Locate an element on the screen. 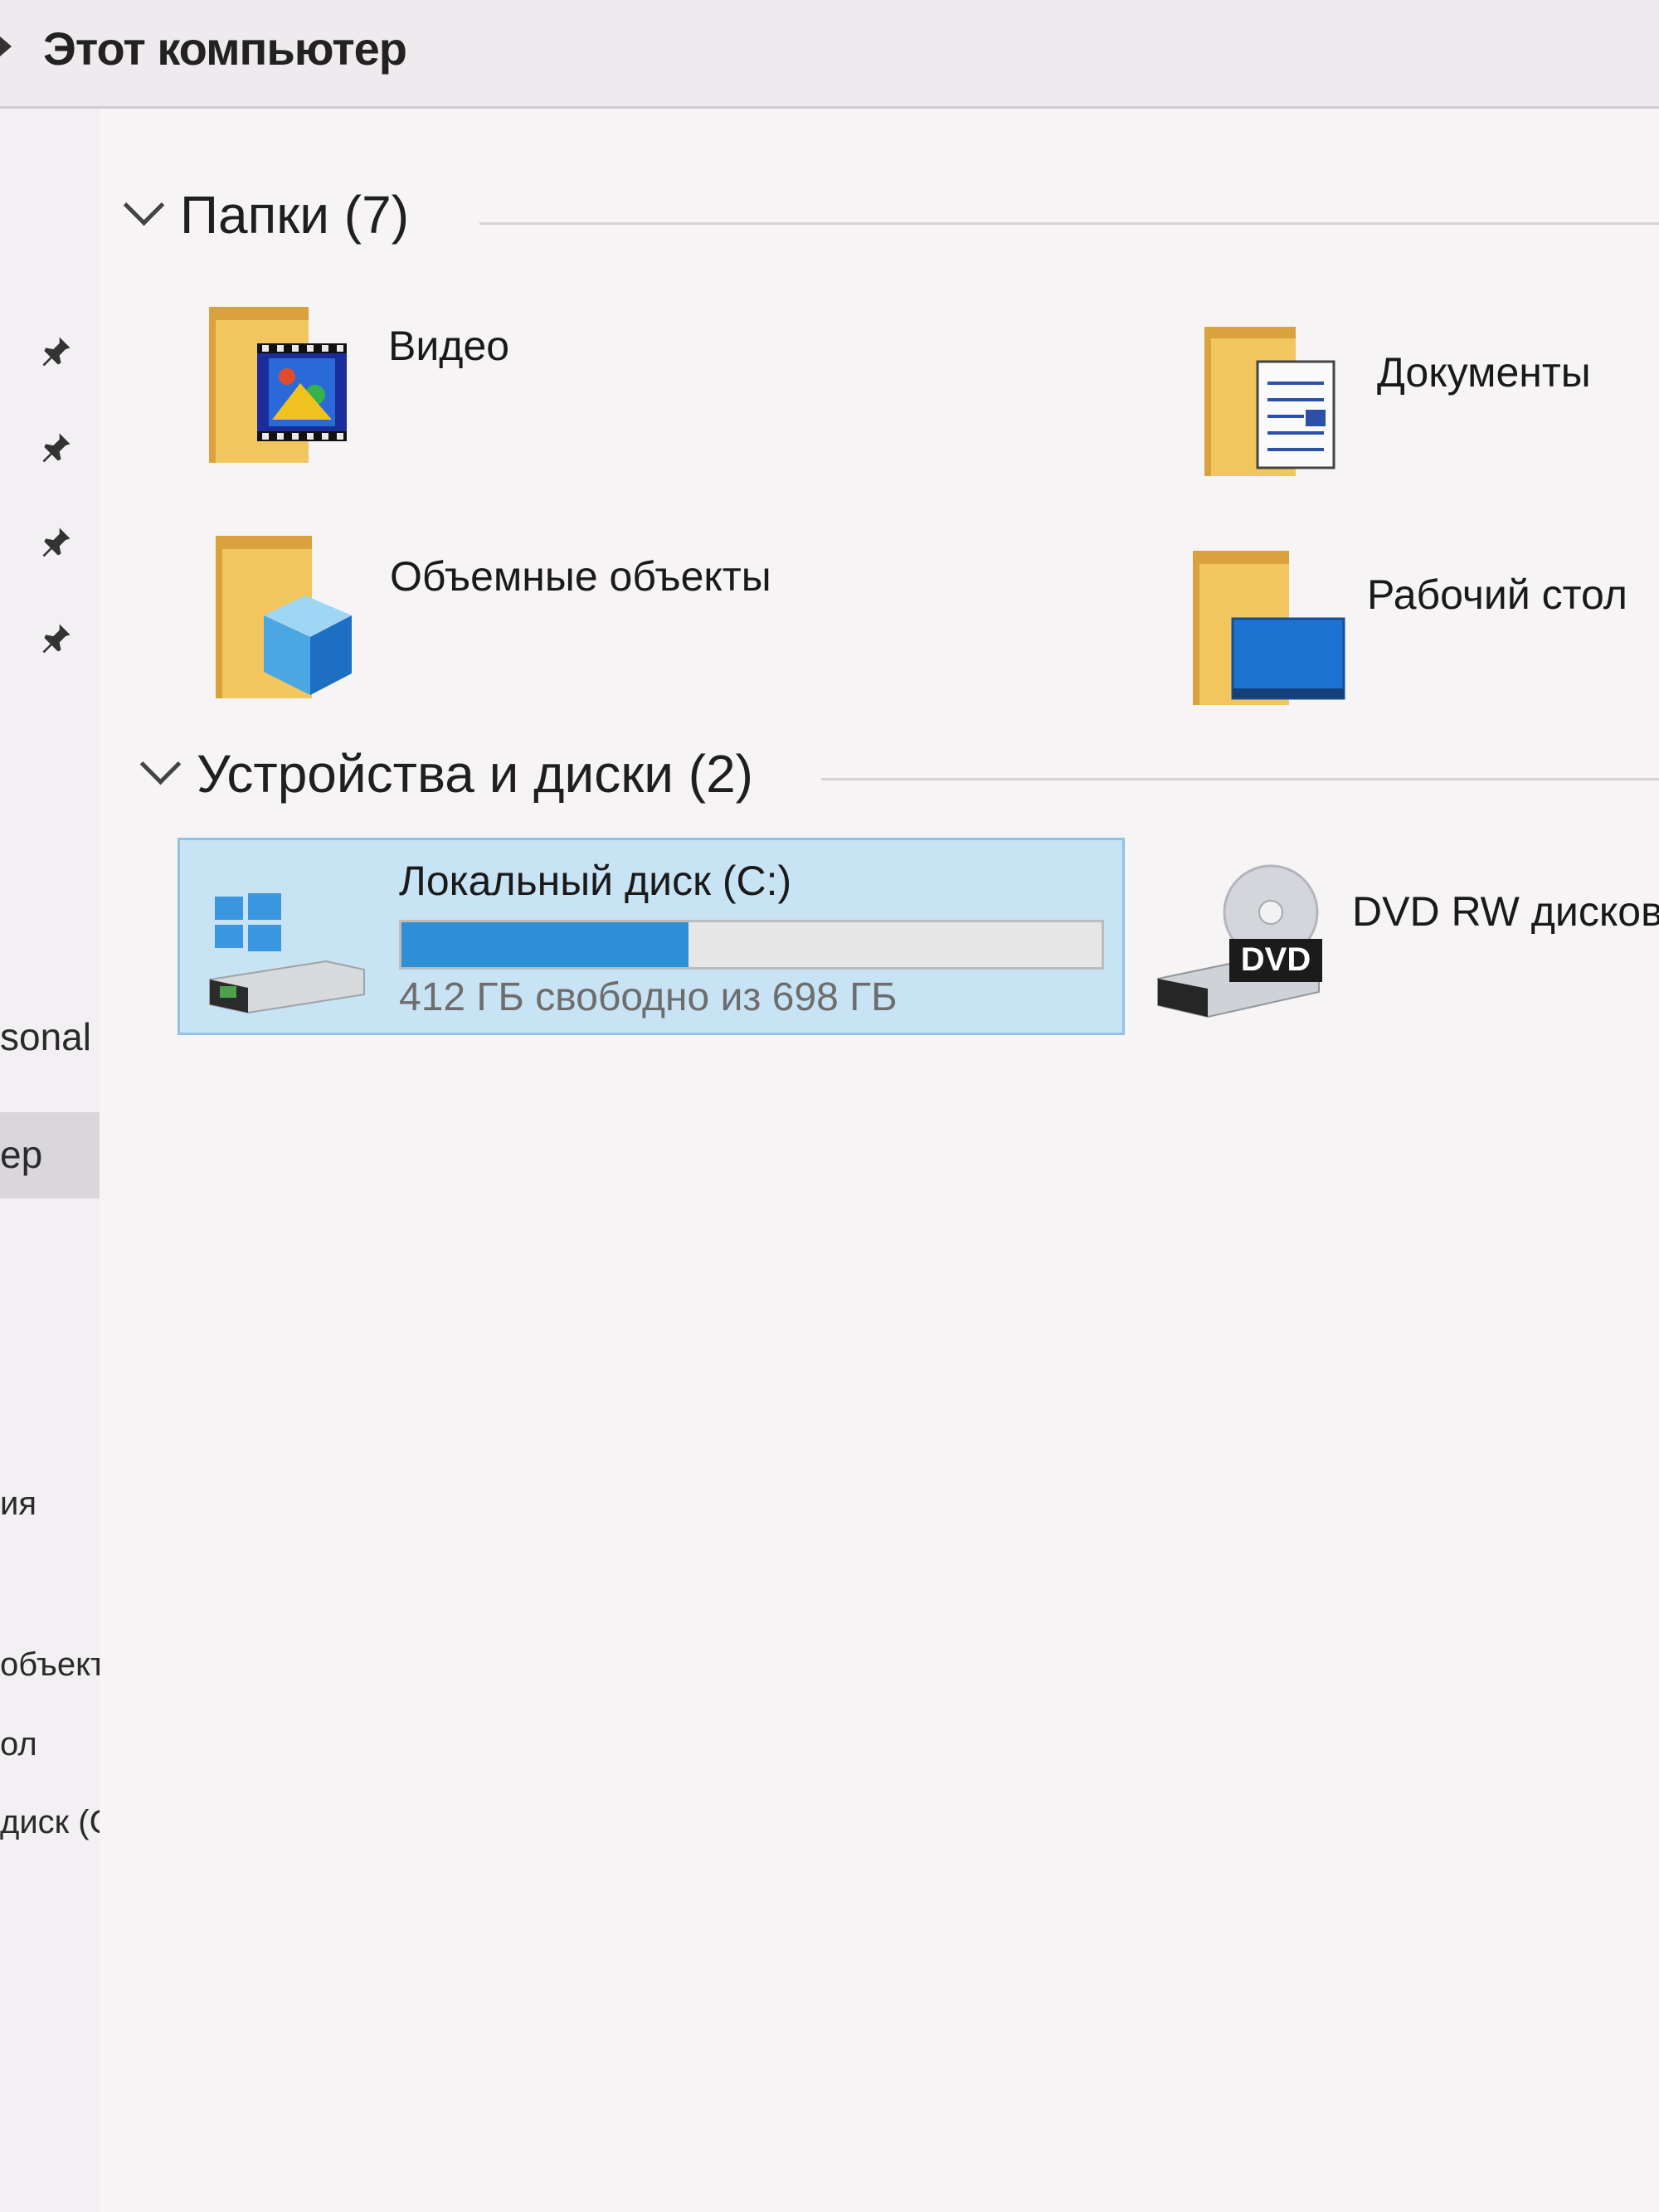 The image size is (1659, 2212). nav-item-3d-objects: объекті is located at coordinates (50, 1665).